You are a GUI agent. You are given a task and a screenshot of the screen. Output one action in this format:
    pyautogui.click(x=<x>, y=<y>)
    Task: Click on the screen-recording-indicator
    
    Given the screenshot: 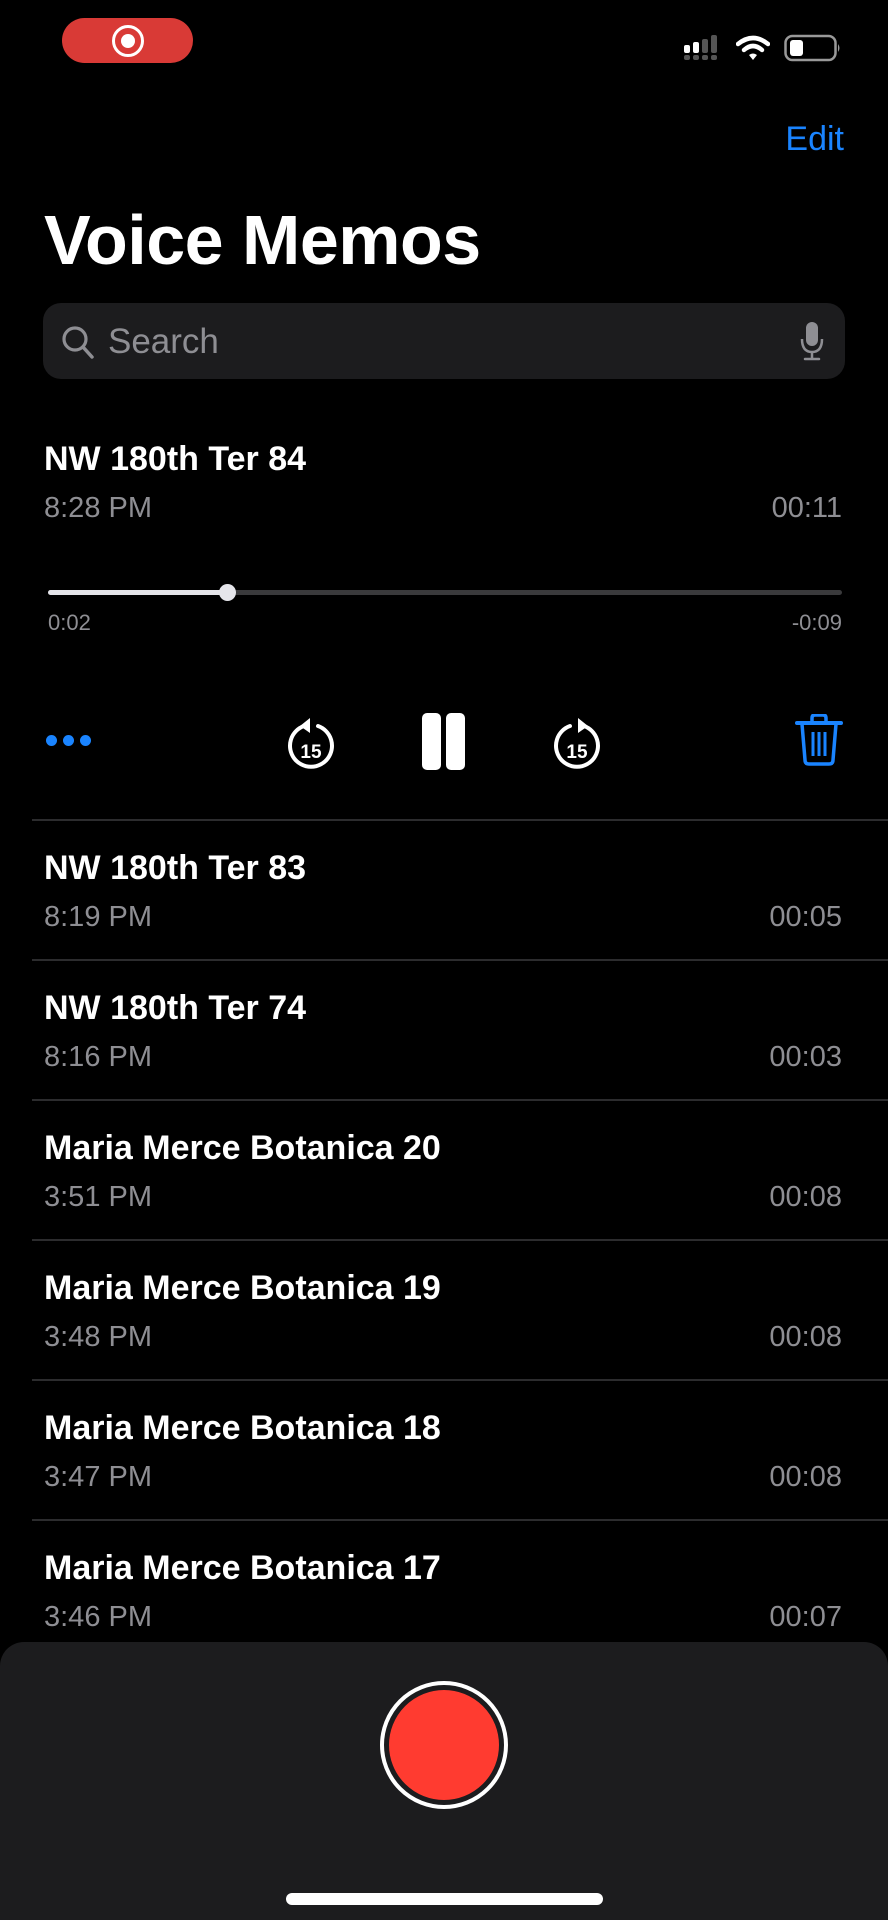 What is the action you would take?
    pyautogui.click(x=127, y=40)
    